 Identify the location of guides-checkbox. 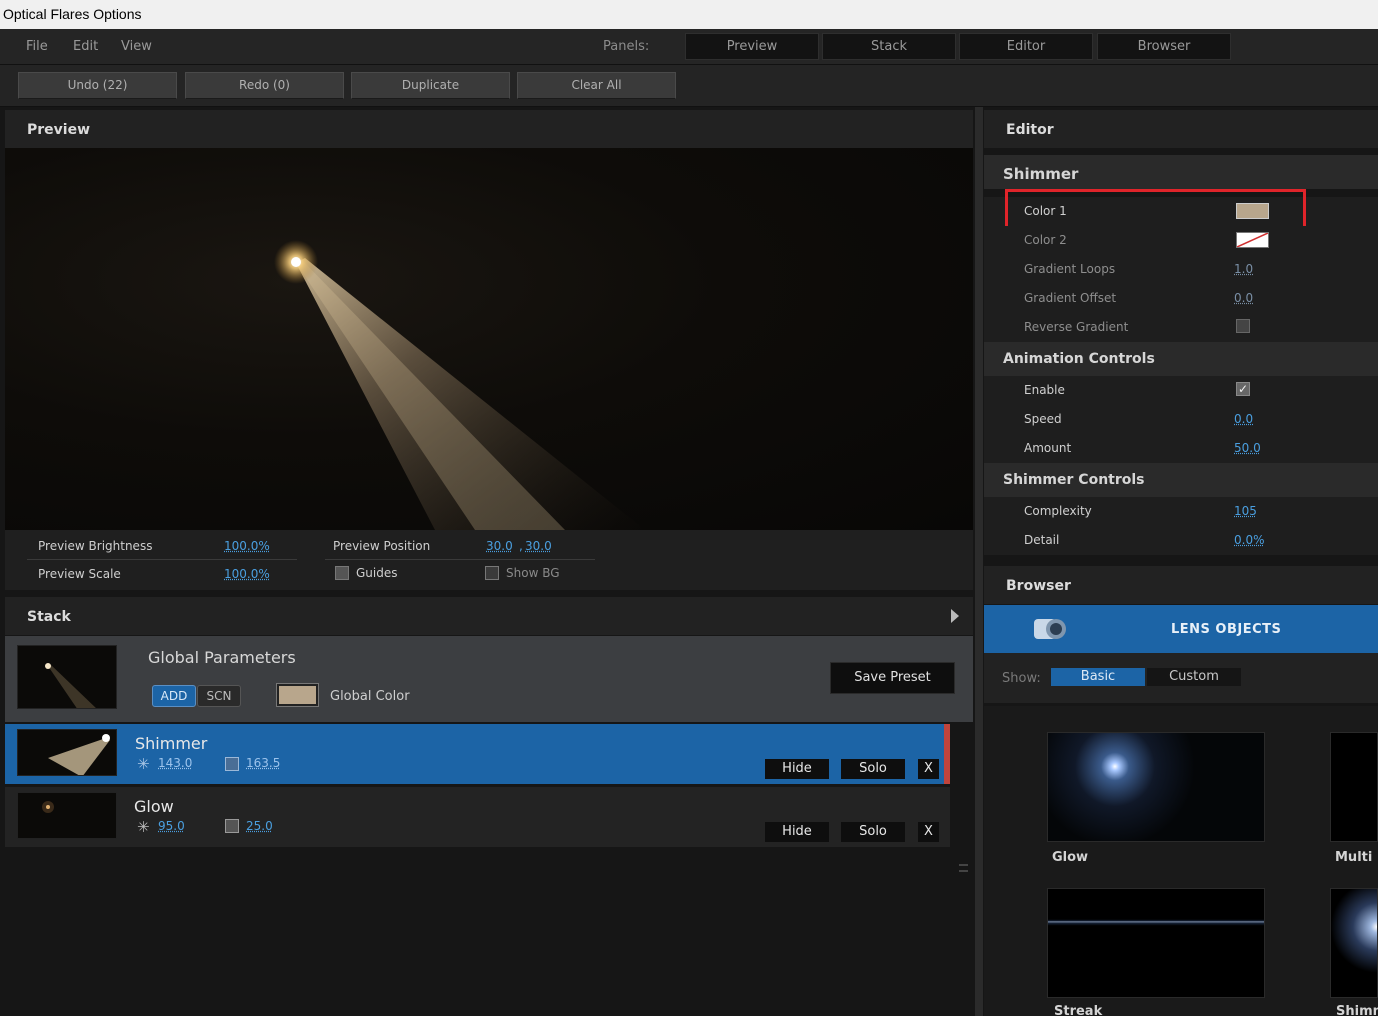
(342, 573).